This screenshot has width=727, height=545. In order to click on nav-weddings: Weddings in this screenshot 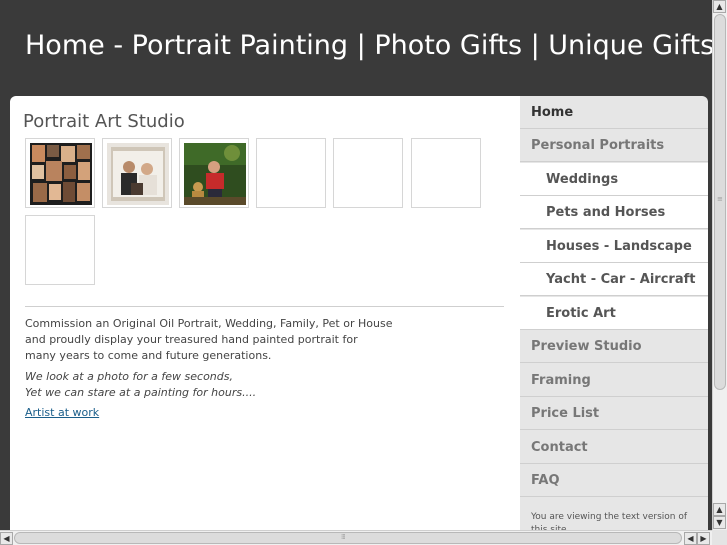, I will do `click(614, 179)`.